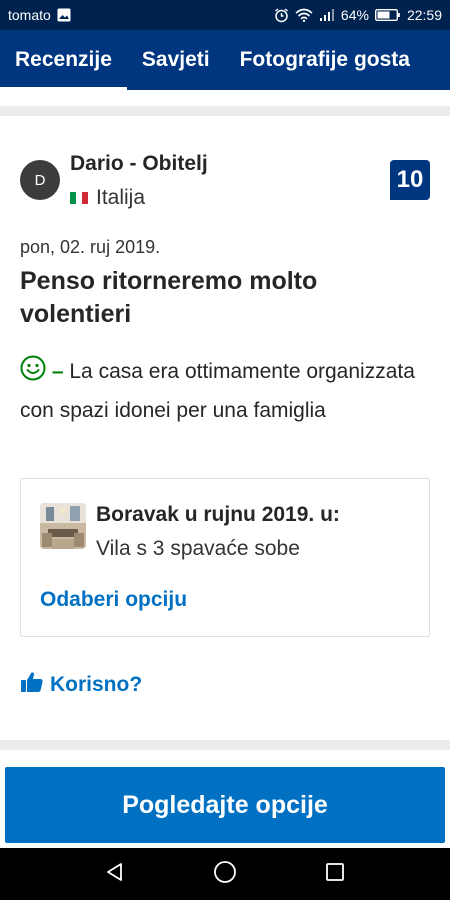 The height and width of the screenshot is (900, 450). Describe the element at coordinates (113, 600) in the screenshot. I see `choose-option-link: Odaberi opciju` at that location.